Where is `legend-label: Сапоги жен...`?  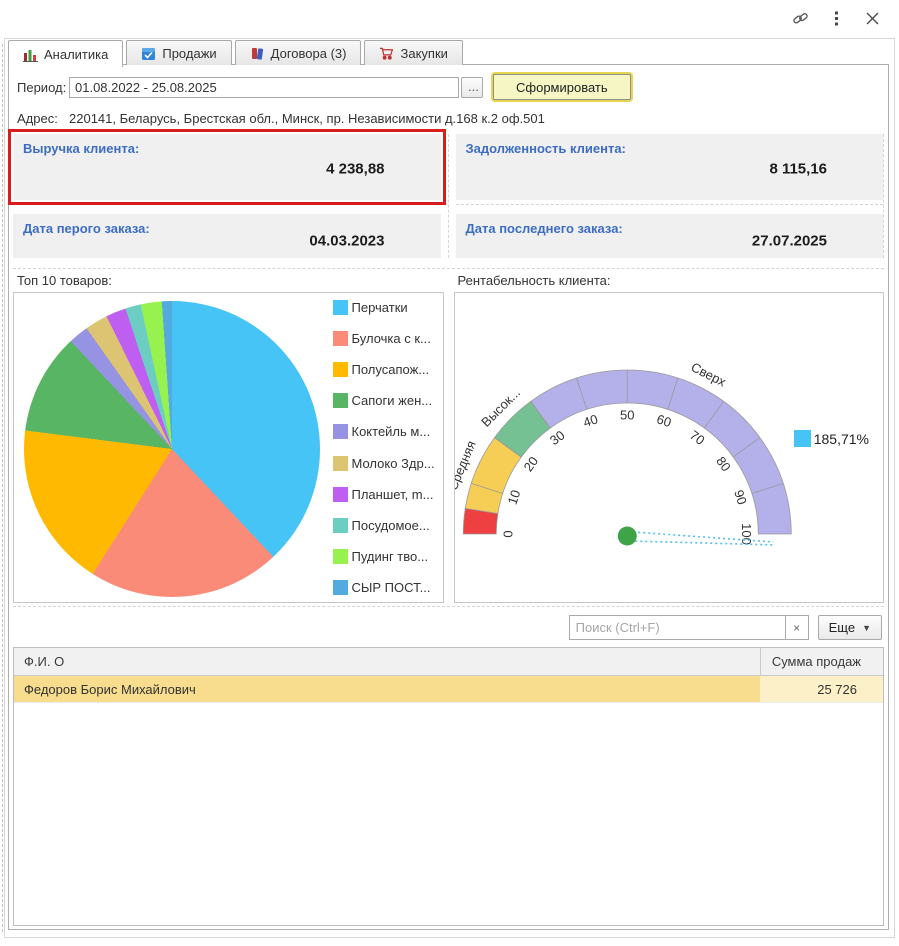 legend-label: Сапоги жен... is located at coordinates (392, 401).